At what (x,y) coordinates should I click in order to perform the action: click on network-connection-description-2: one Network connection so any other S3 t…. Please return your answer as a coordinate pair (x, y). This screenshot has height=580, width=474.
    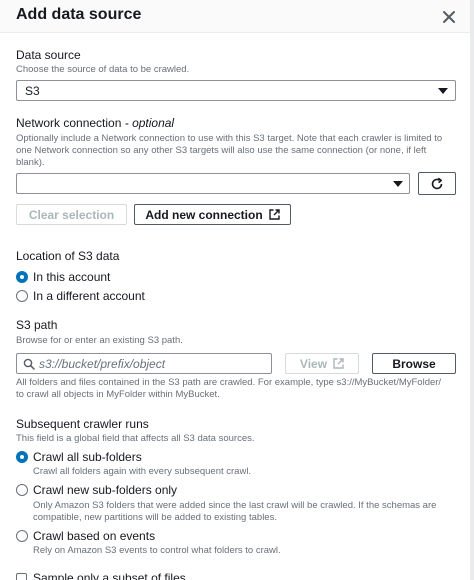
    Looking at the image, I should click on (221, 150).